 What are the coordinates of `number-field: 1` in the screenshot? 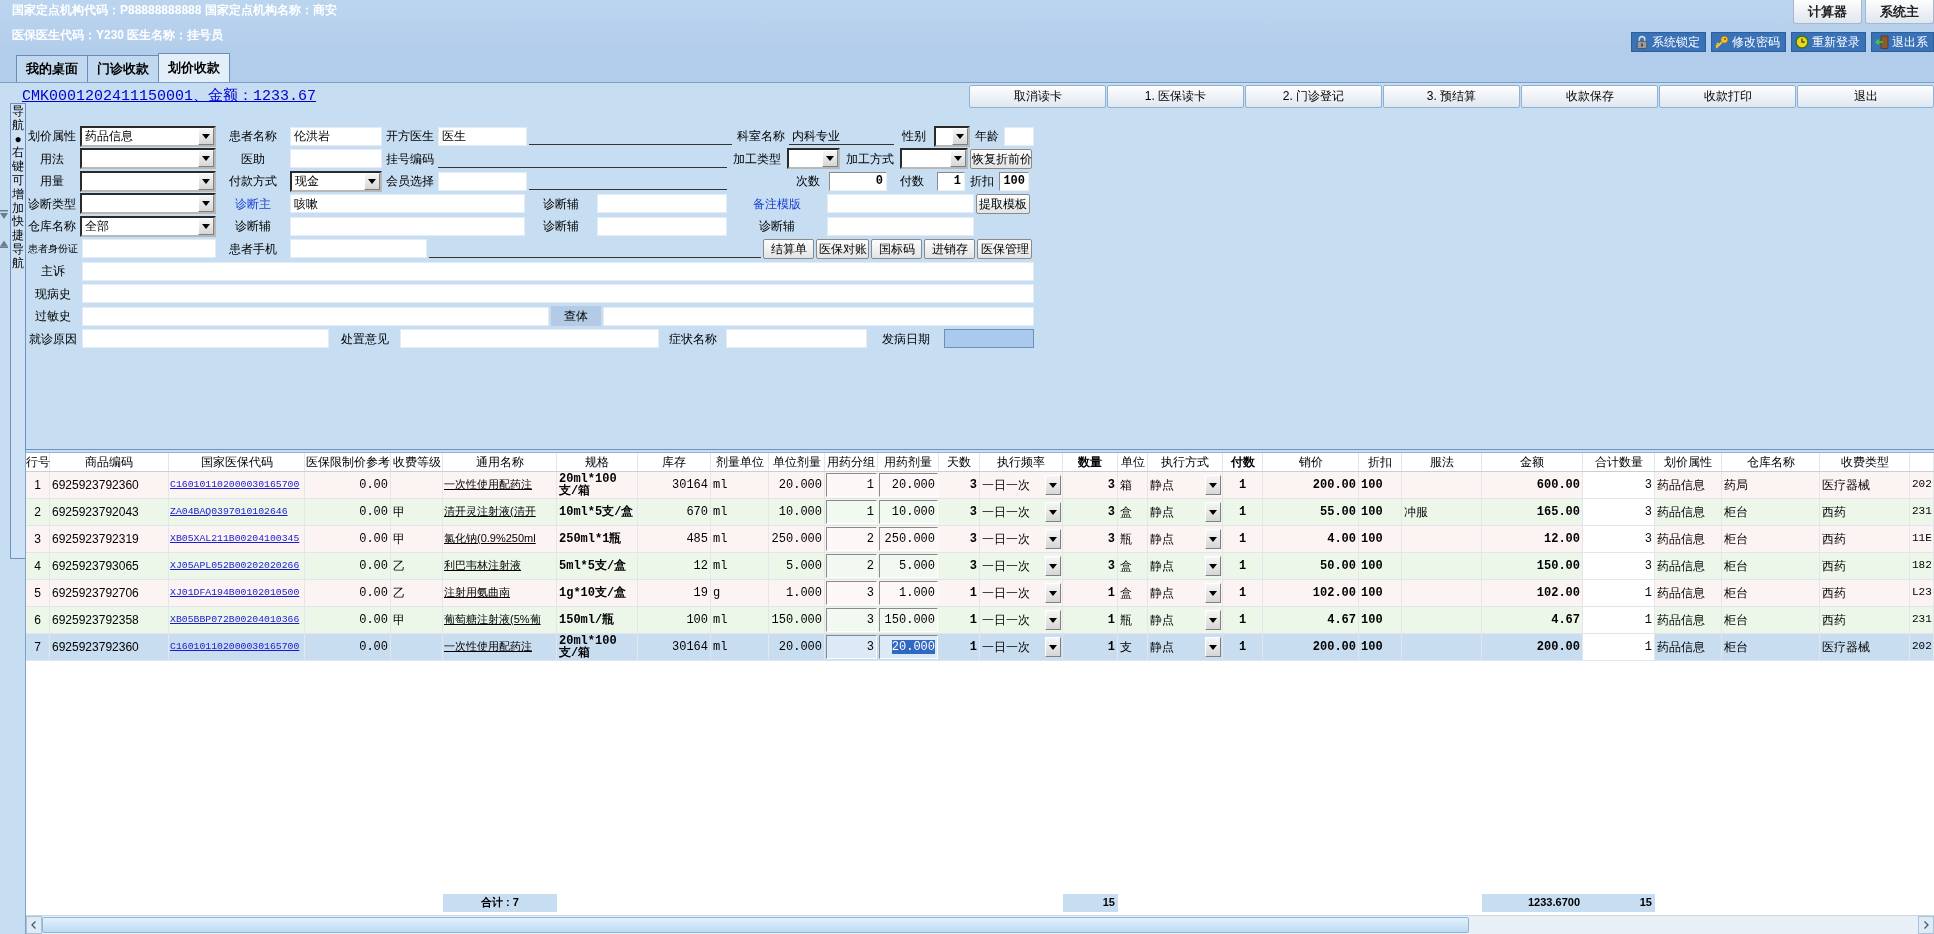 It's located at (951, 181).